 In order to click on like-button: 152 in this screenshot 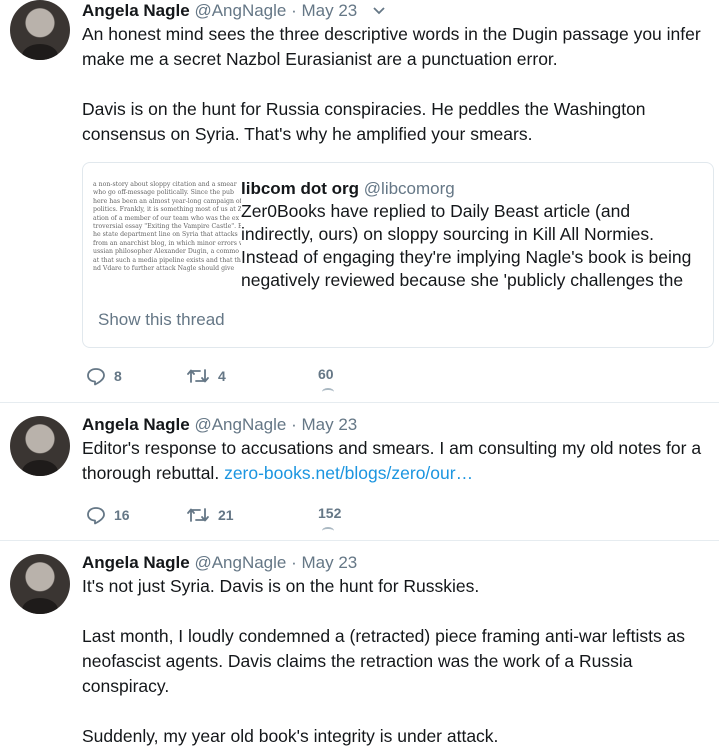, I will do `click(330, 517)`.